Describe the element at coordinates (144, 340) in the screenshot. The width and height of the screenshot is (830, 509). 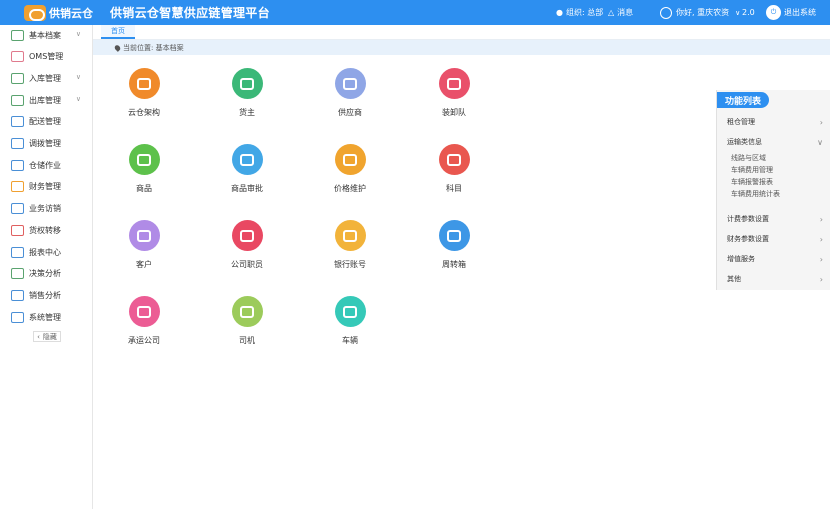
I see `module-label: 承运公司` at that location.